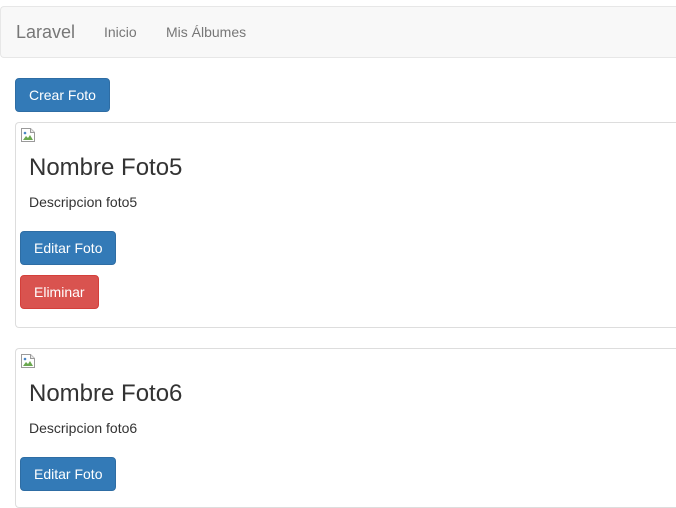  Describe the element at coordinates (106, 167) in the screenshot. I see `photo-title: Nombre Foto5` at that location.